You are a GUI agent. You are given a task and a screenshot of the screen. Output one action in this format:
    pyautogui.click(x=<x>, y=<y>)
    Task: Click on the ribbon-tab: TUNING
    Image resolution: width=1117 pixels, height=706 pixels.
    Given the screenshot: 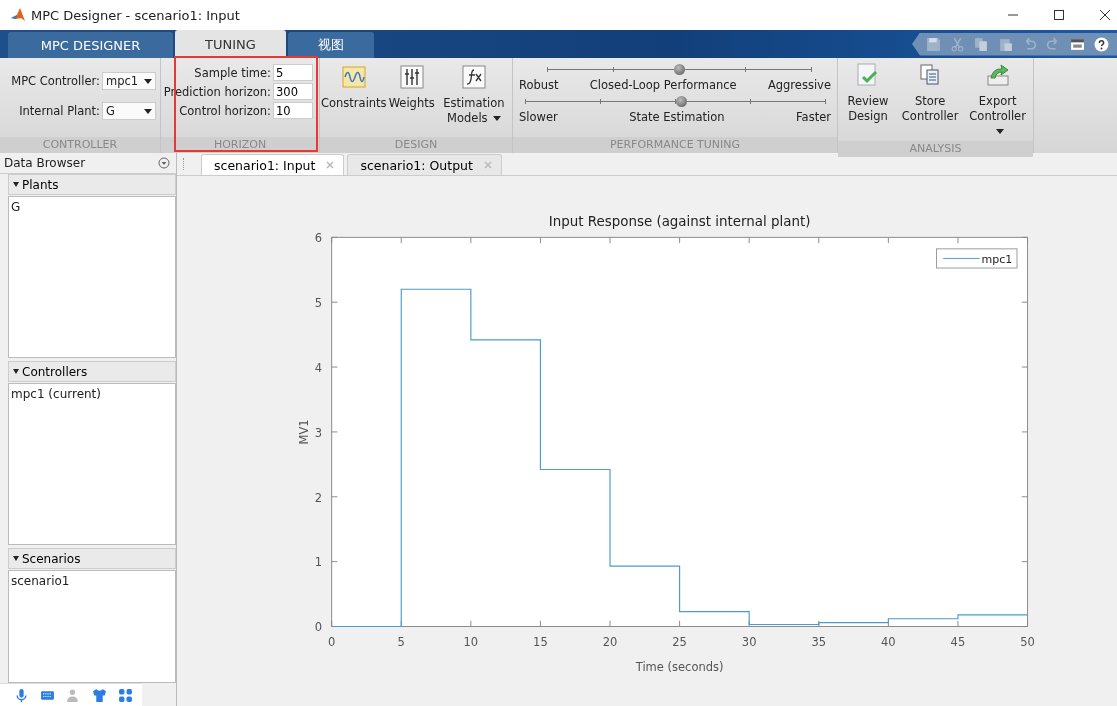 What is the action you would take?
    pyautogui.click(x=230, y=44)
    